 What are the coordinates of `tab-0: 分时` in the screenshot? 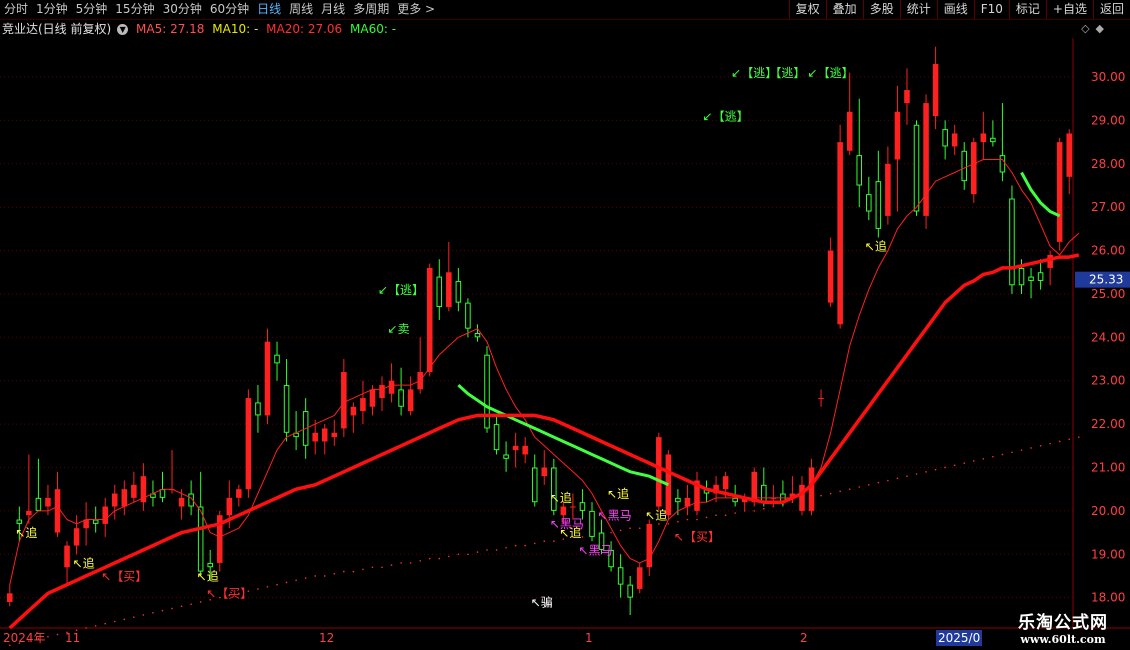 It's located at (16, 9).